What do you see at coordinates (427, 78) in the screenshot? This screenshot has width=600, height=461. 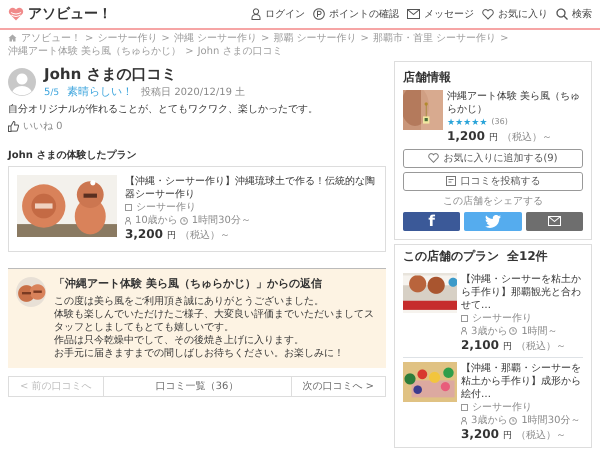 I see `card-heading: 店舗情報` at bounding box center [427, 78].